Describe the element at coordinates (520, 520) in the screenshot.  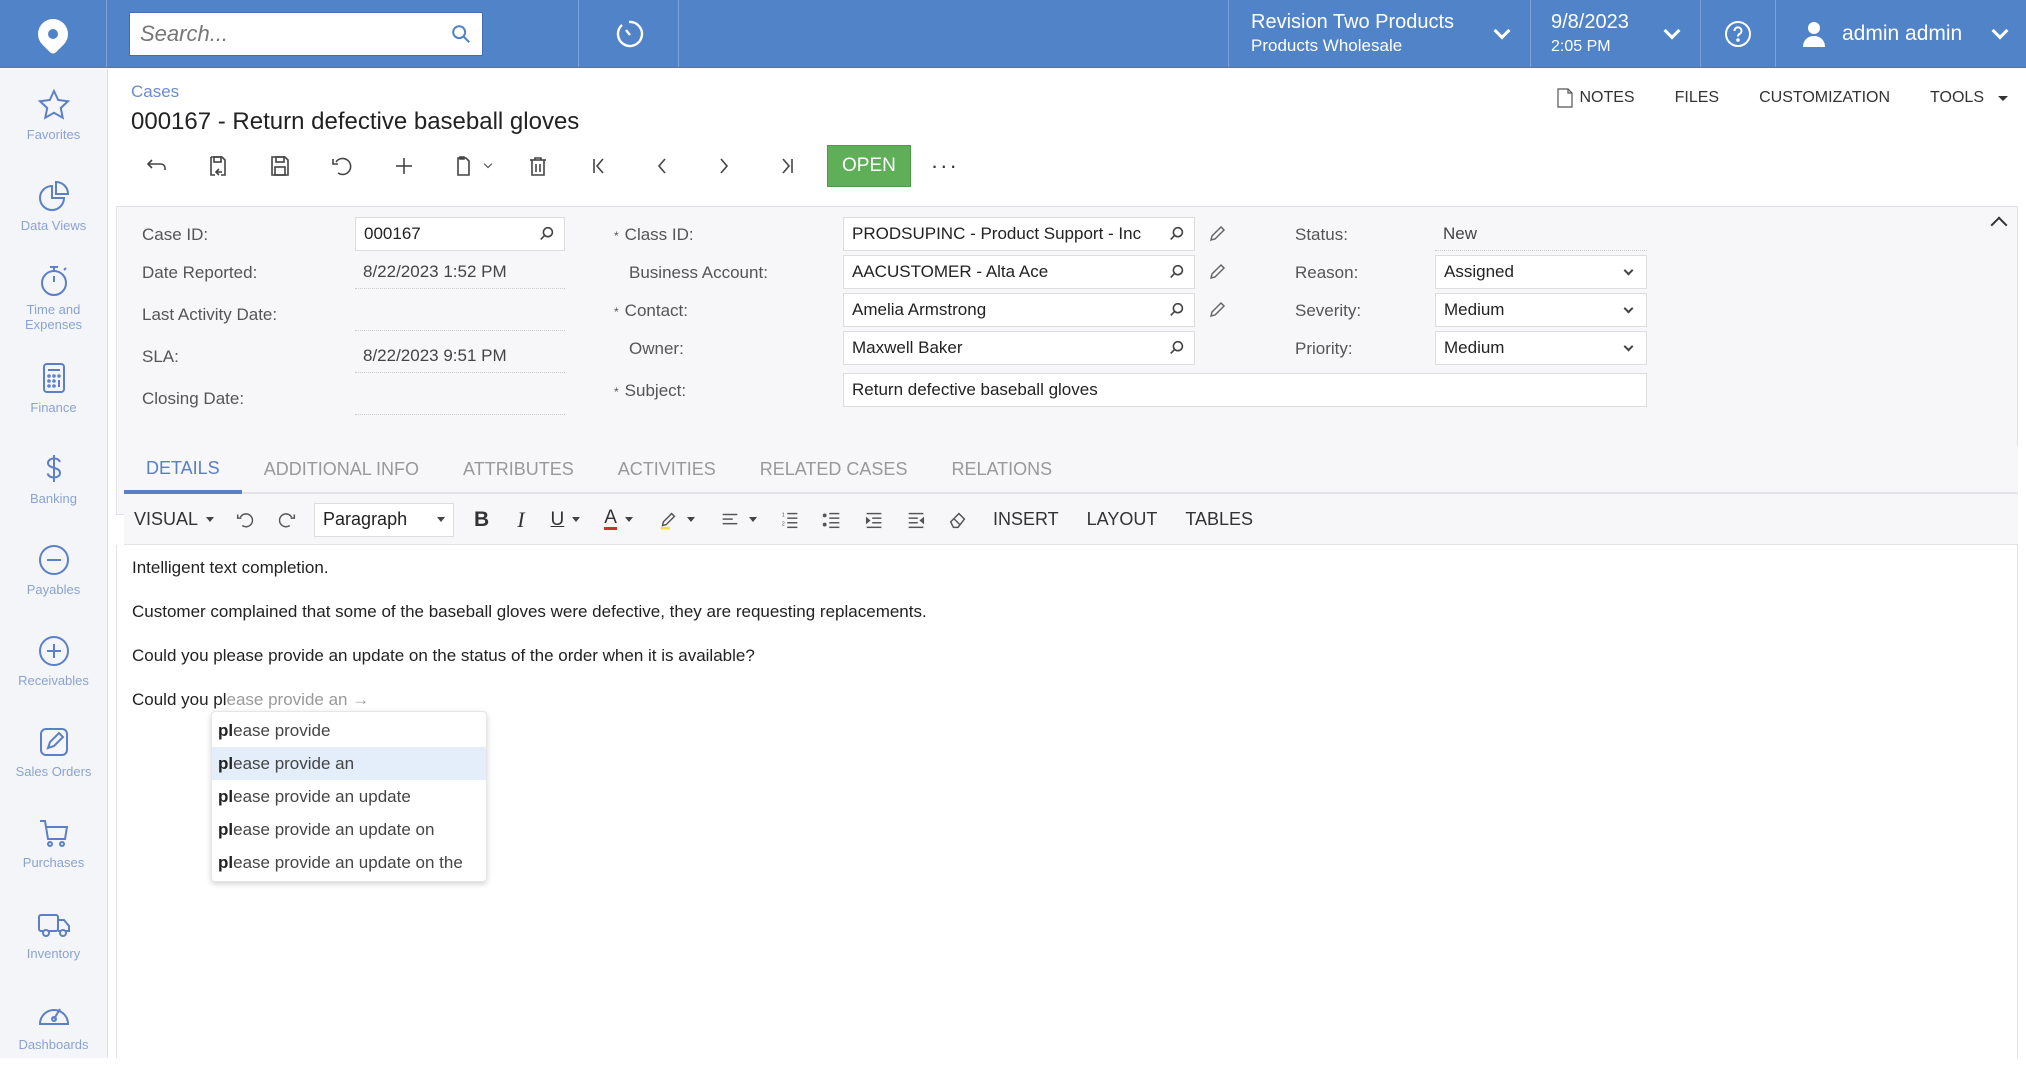
I see `italic-button: I` at that location.